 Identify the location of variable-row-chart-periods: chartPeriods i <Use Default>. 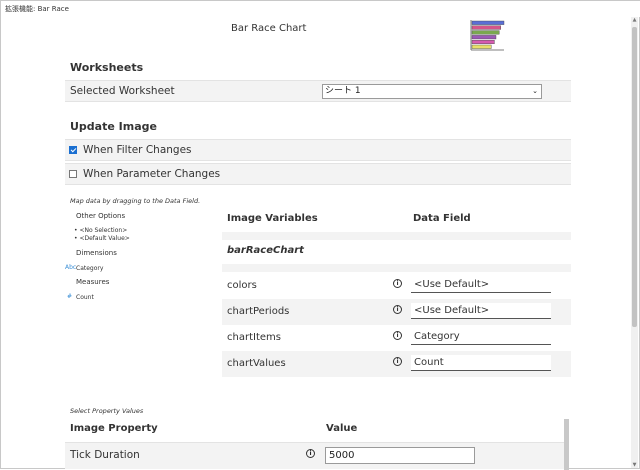
(396, 312).